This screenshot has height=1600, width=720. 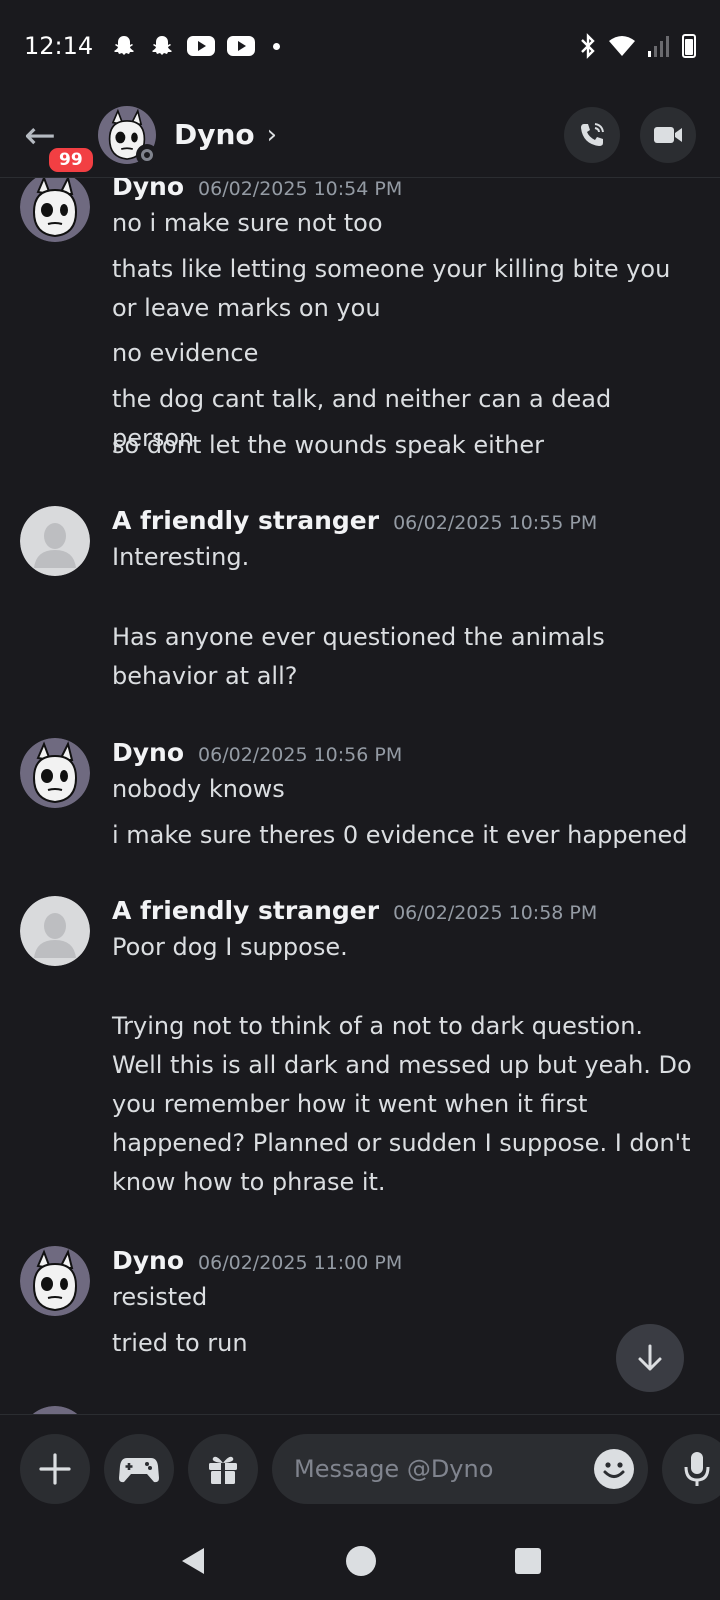 I want to click on video-camera-icon, so click(x=668, y=134).